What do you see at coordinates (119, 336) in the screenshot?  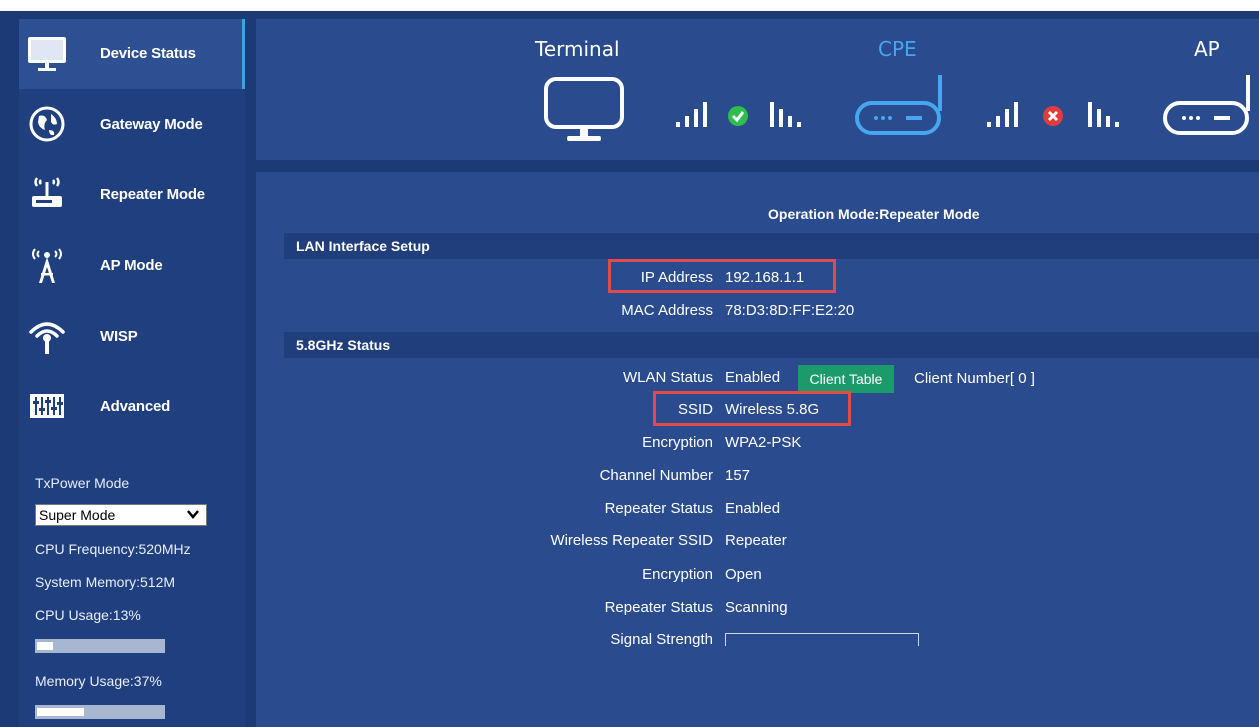 I see `sidebar-item-label: WISP` at bounding box center [119, 336].